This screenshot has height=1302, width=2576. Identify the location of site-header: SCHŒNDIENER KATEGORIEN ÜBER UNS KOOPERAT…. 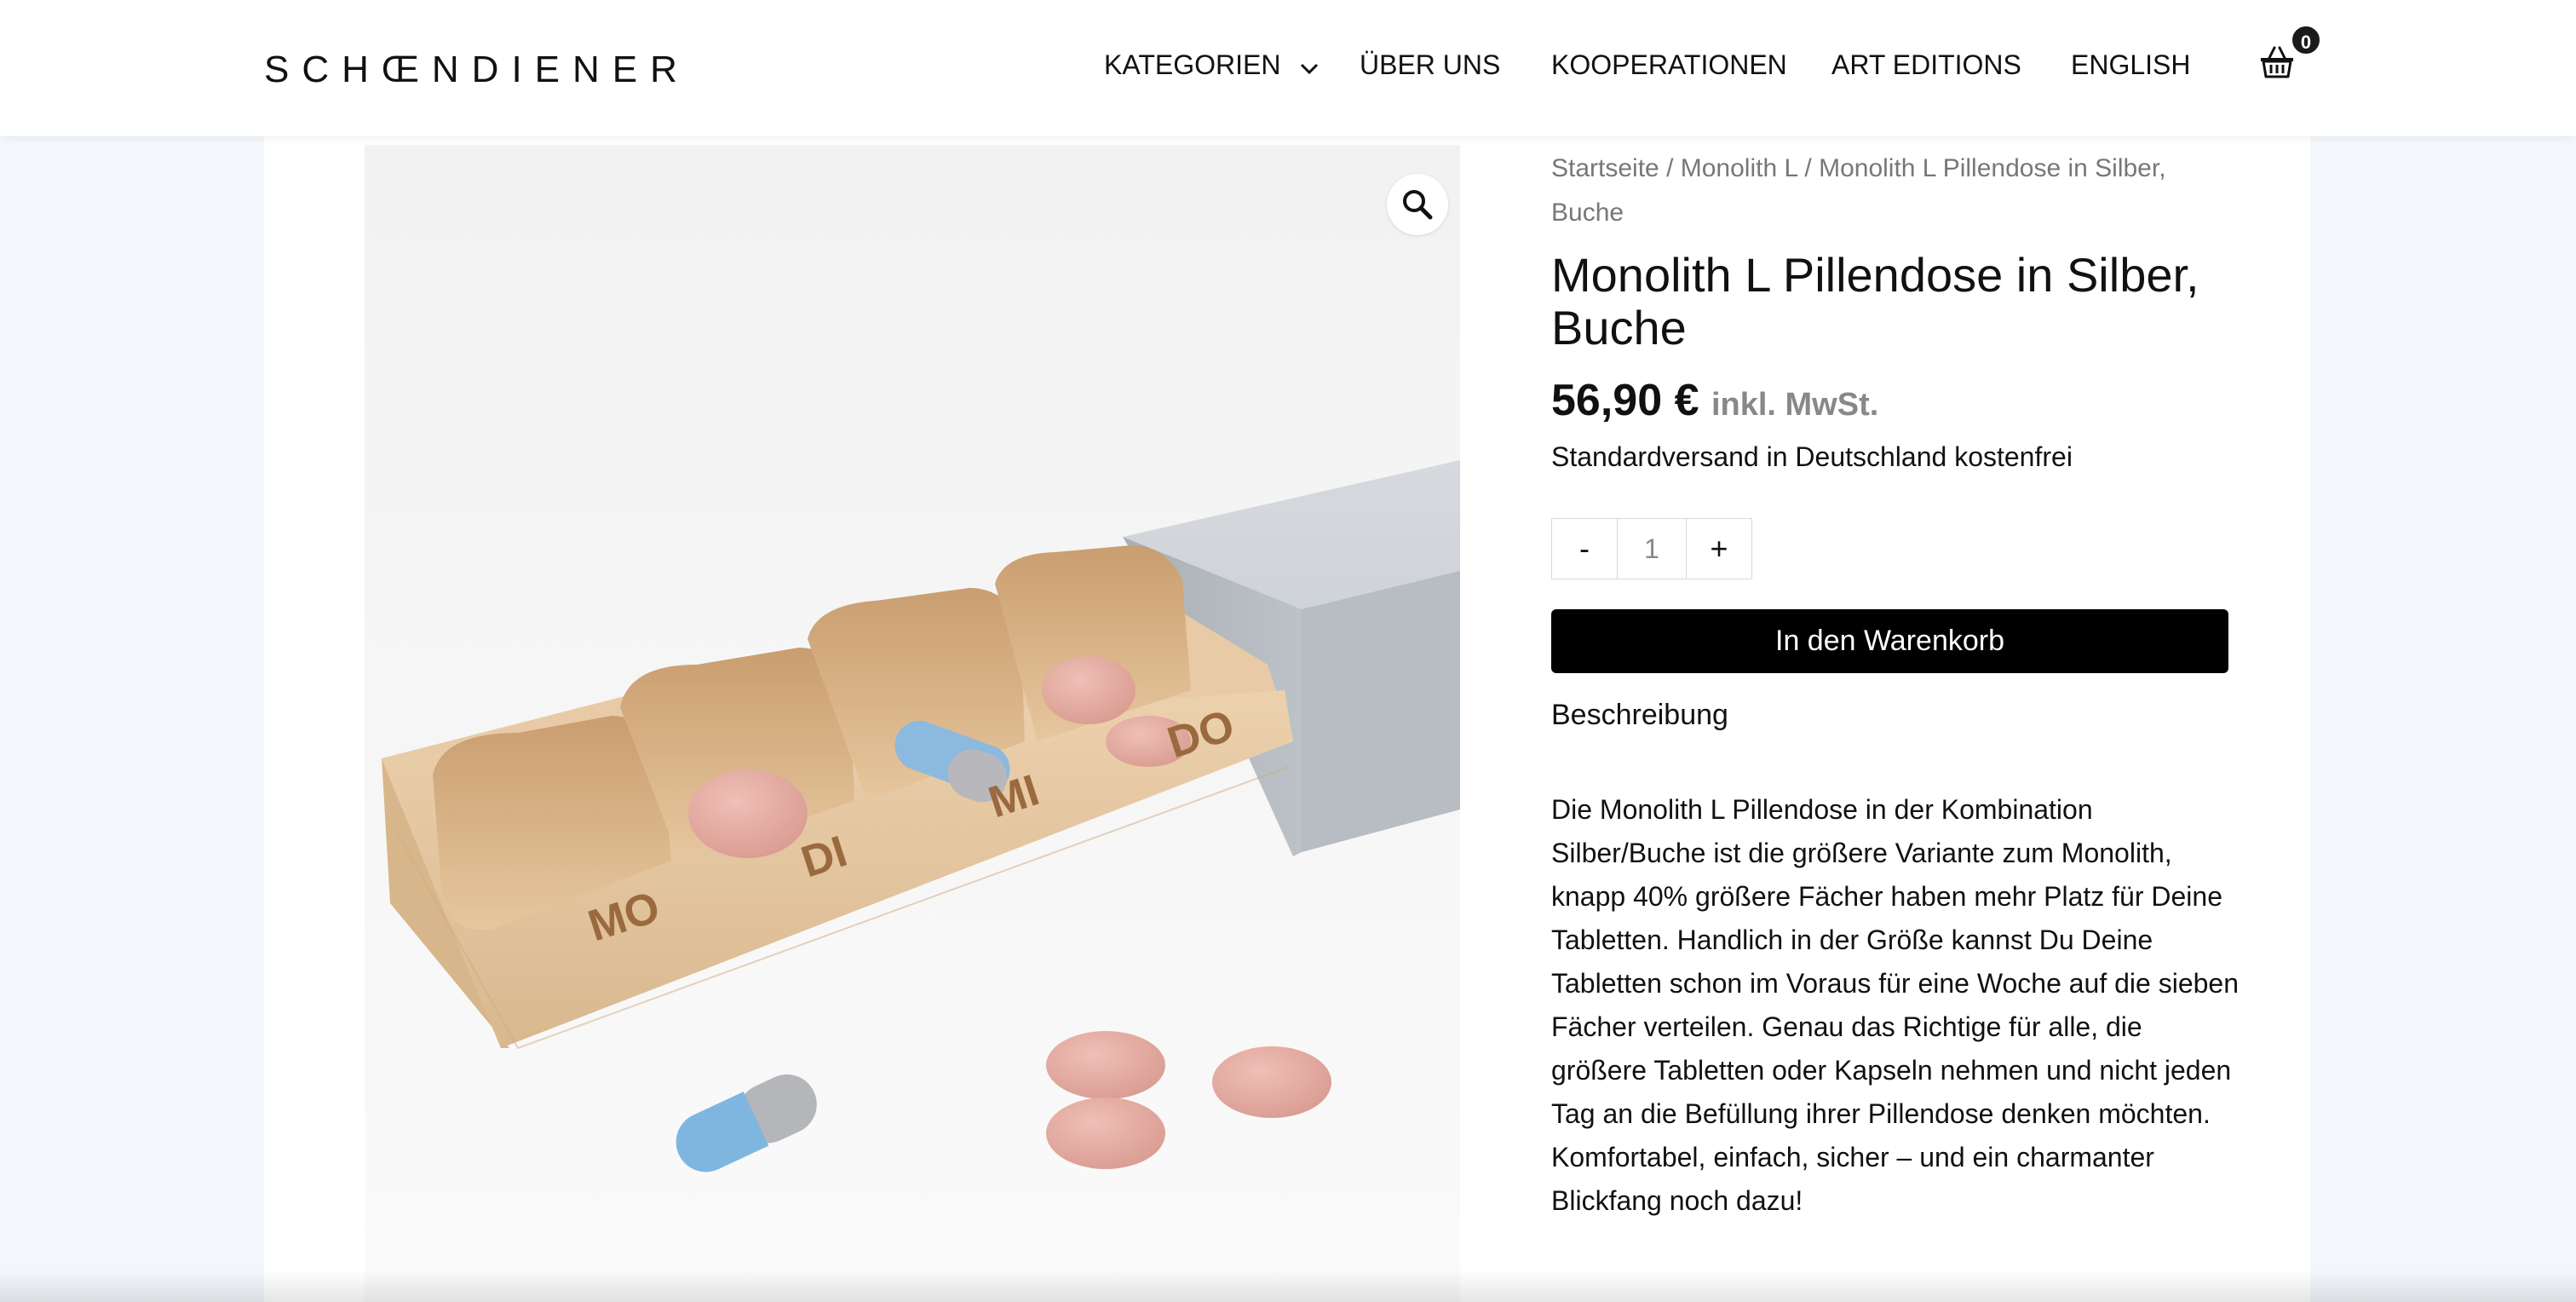
(1288, 68).